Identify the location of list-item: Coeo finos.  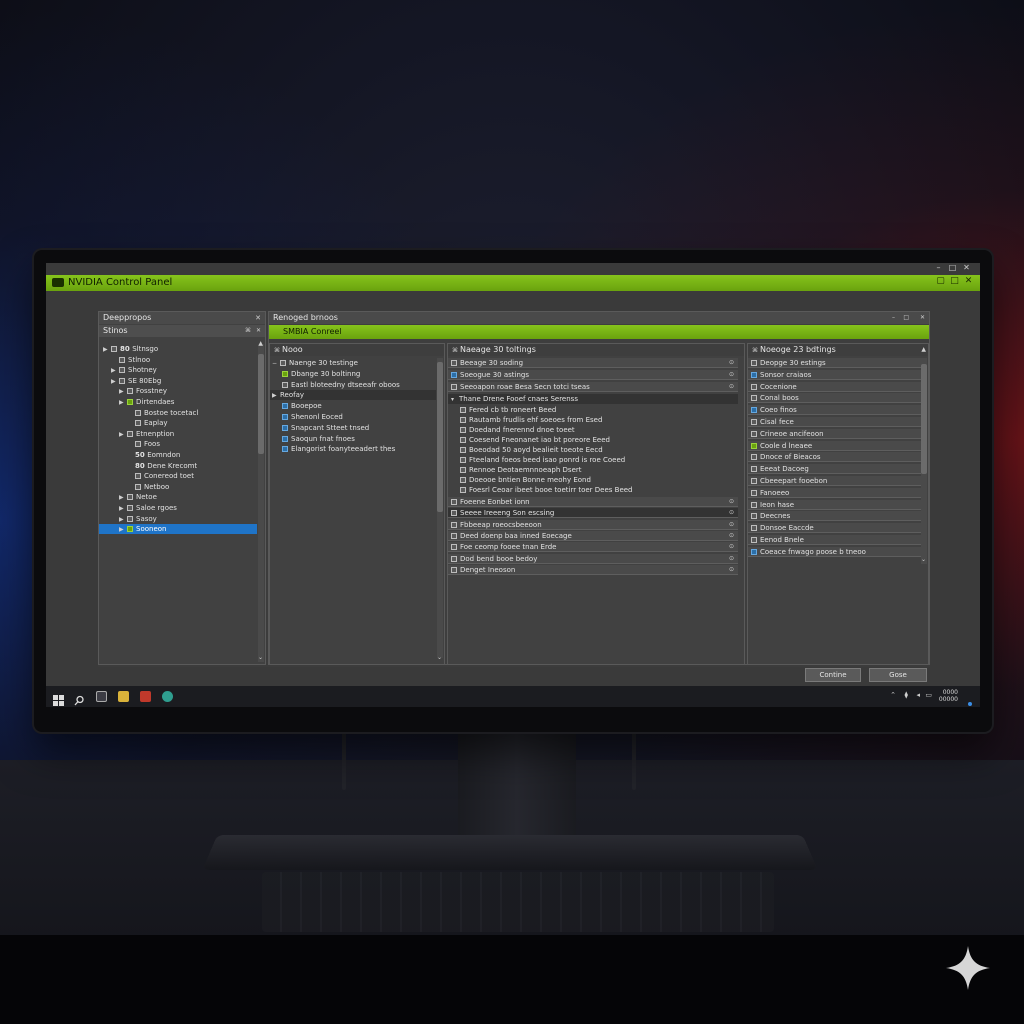
(835, 410).